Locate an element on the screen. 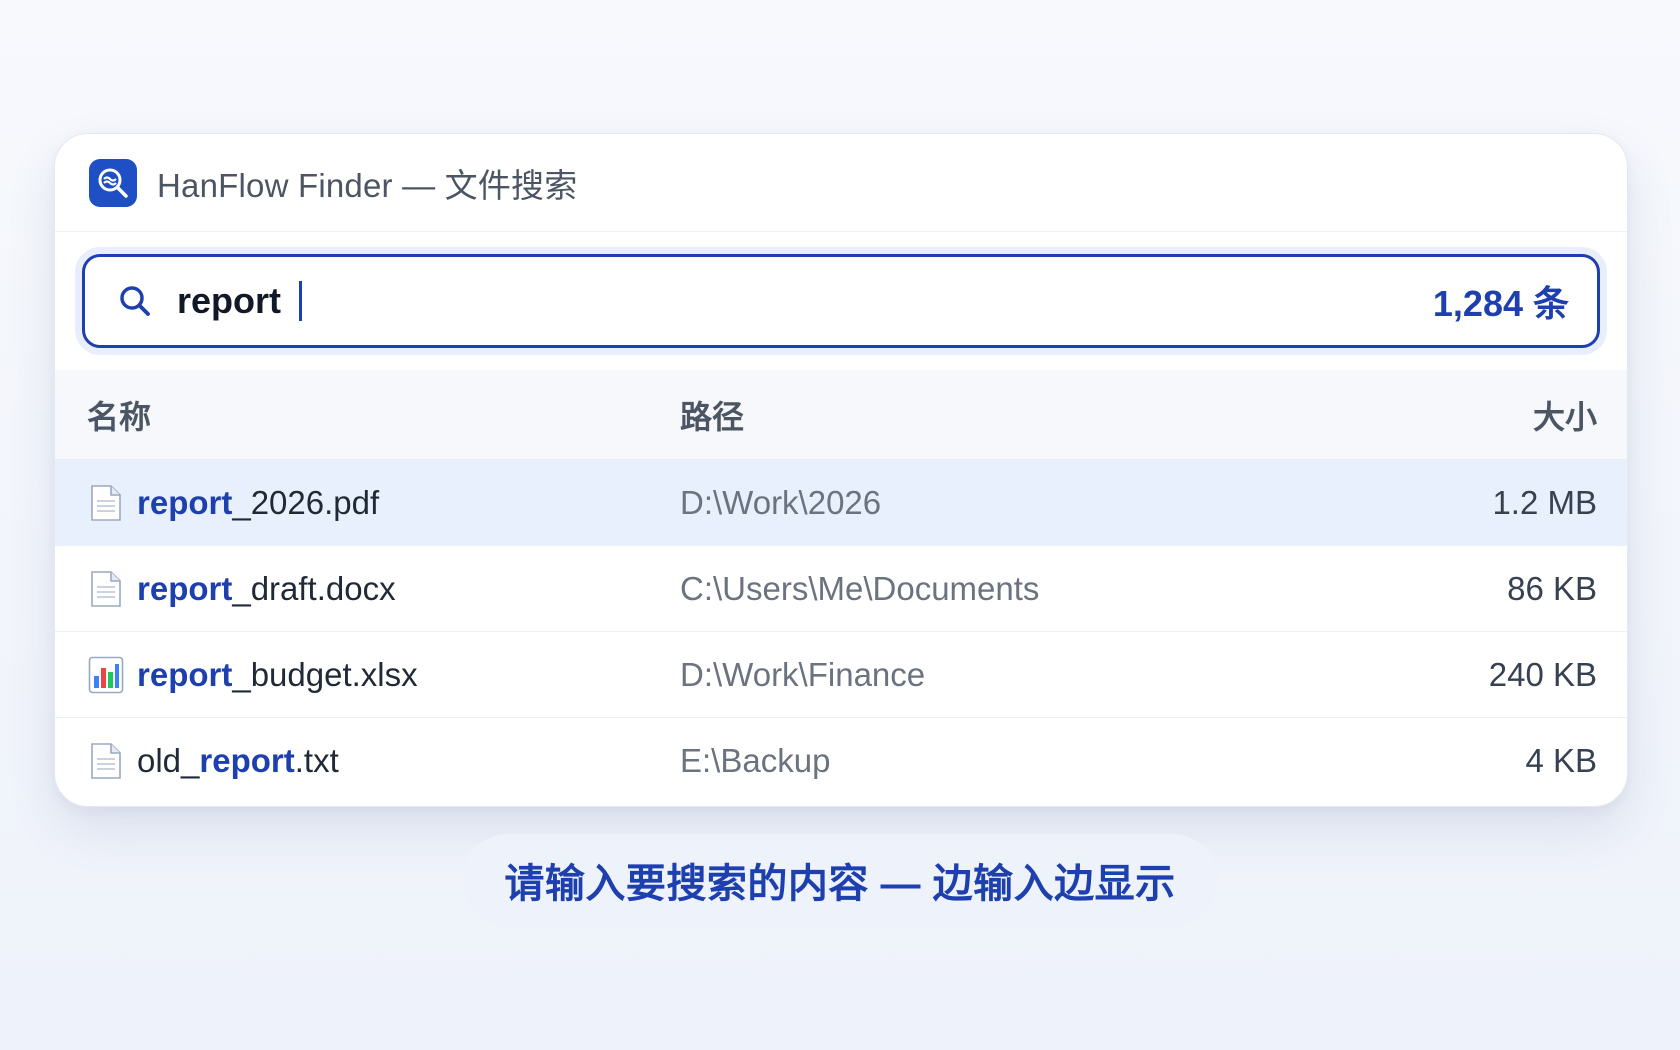  column-header-size: 大小 is located at coordinates (1565, 415).